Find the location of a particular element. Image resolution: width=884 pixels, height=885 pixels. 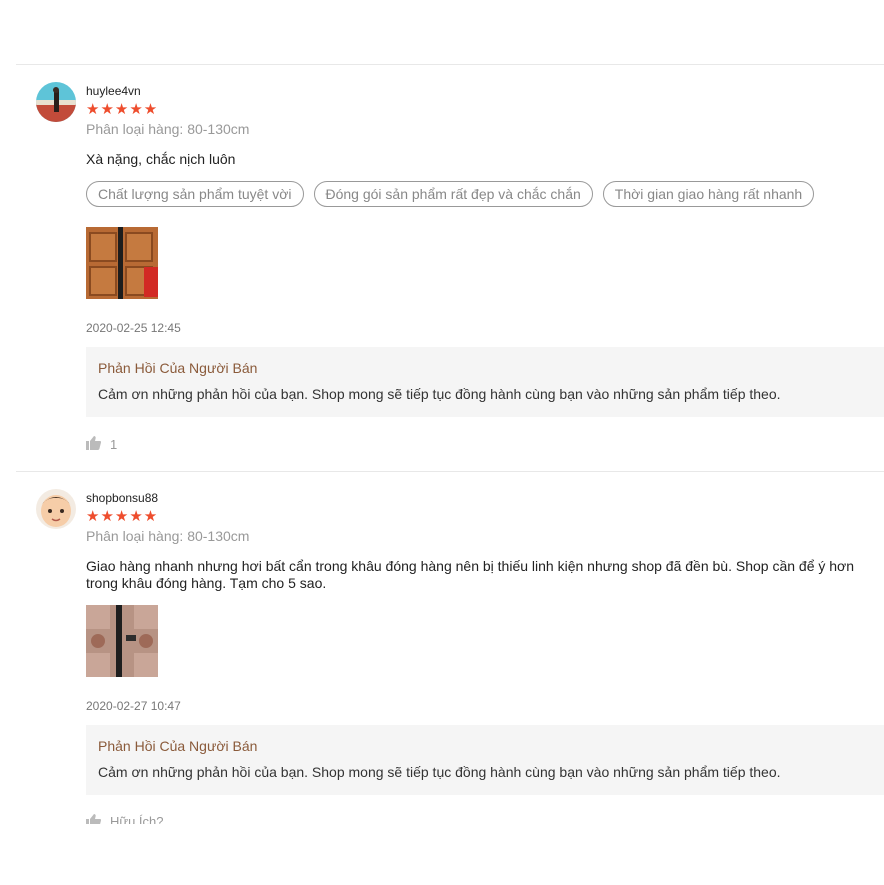

reviewer-username: shopbonsu88 is located at coordinates (122, 498).